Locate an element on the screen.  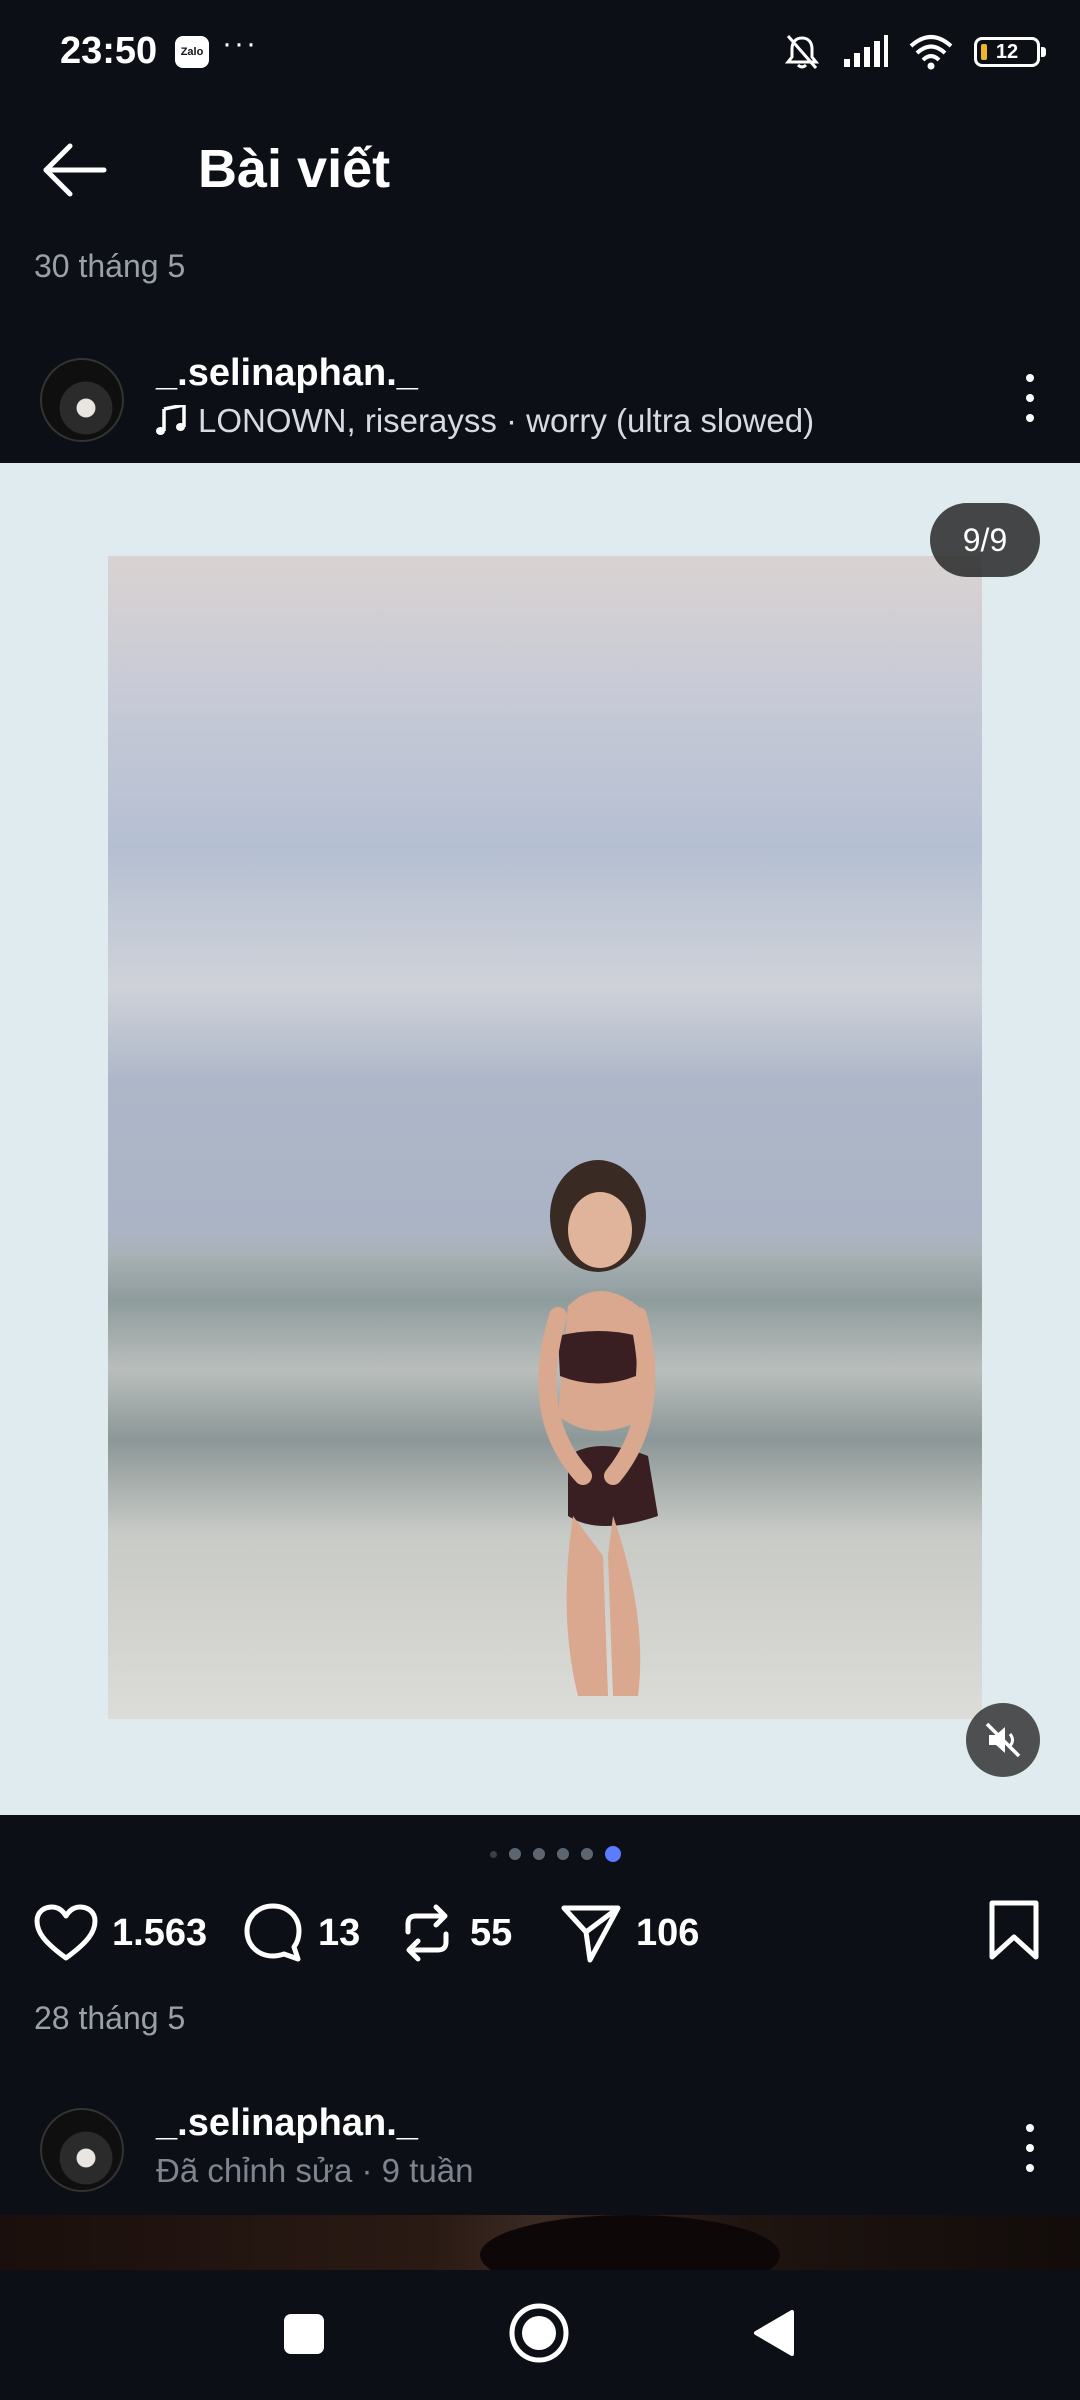
arrow-left-icon is located at coordinates (75, 170).